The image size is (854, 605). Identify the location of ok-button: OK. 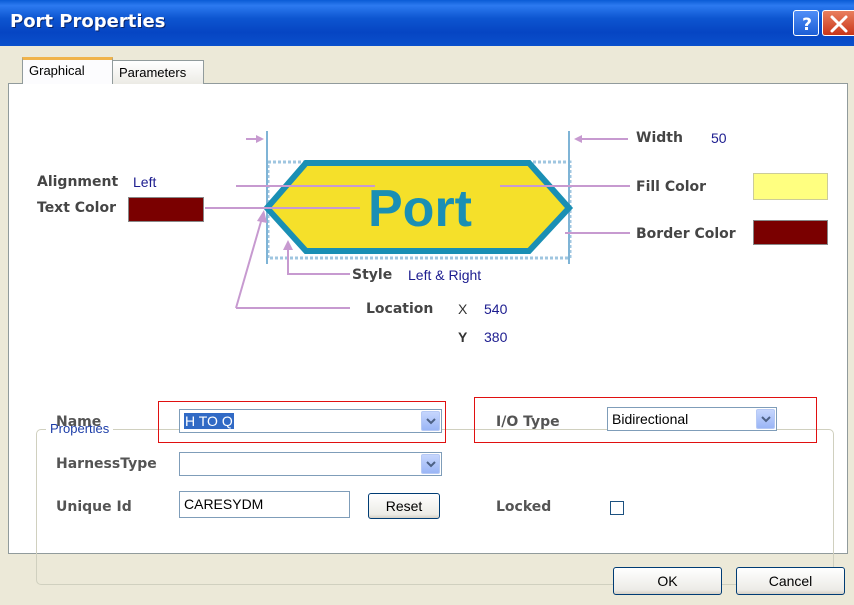
(667, 581).